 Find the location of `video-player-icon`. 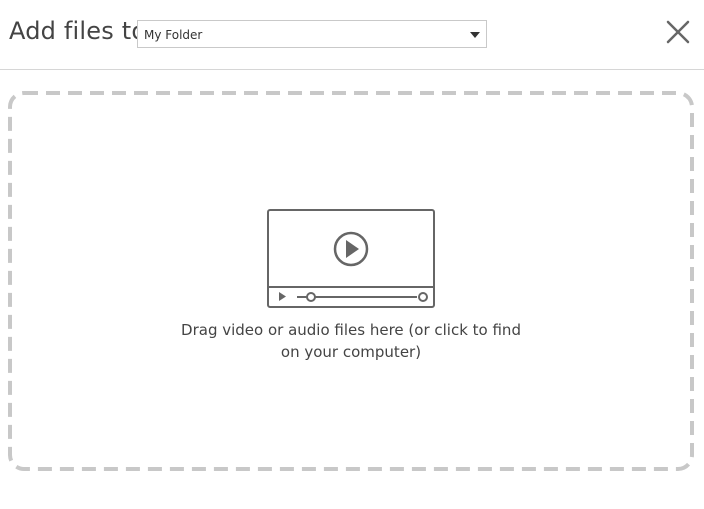

video-player-icon is located at coordinates (351, 258).